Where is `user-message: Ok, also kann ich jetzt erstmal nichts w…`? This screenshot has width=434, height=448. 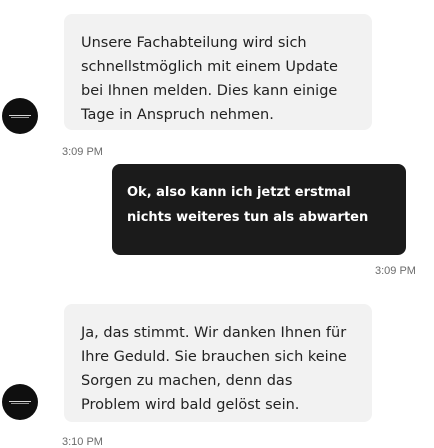
user-message: Ok, also kann ich jetzt erstmal nichts w… is located at coordinates (259, 209).